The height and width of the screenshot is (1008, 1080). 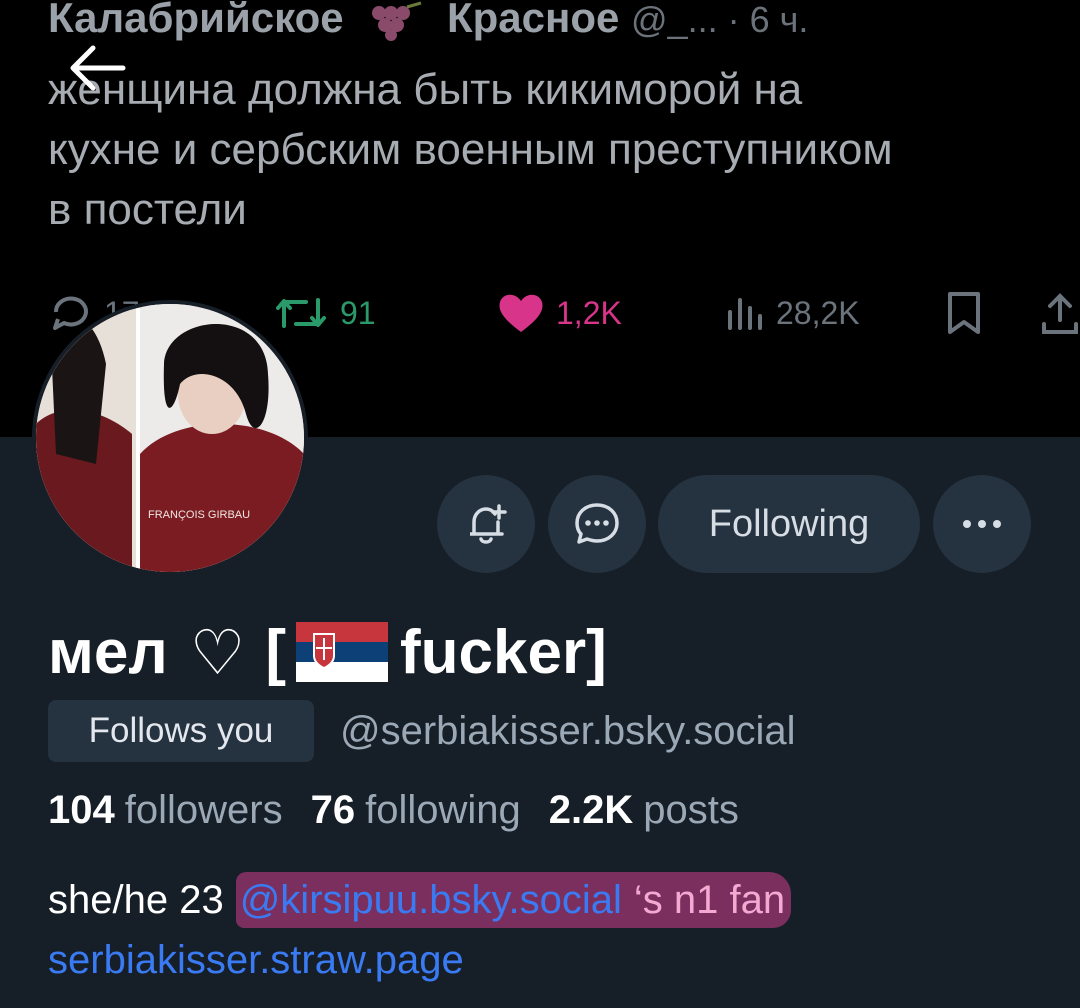 I want to click on like-count: 1,2K, so click(x=589, y=312).